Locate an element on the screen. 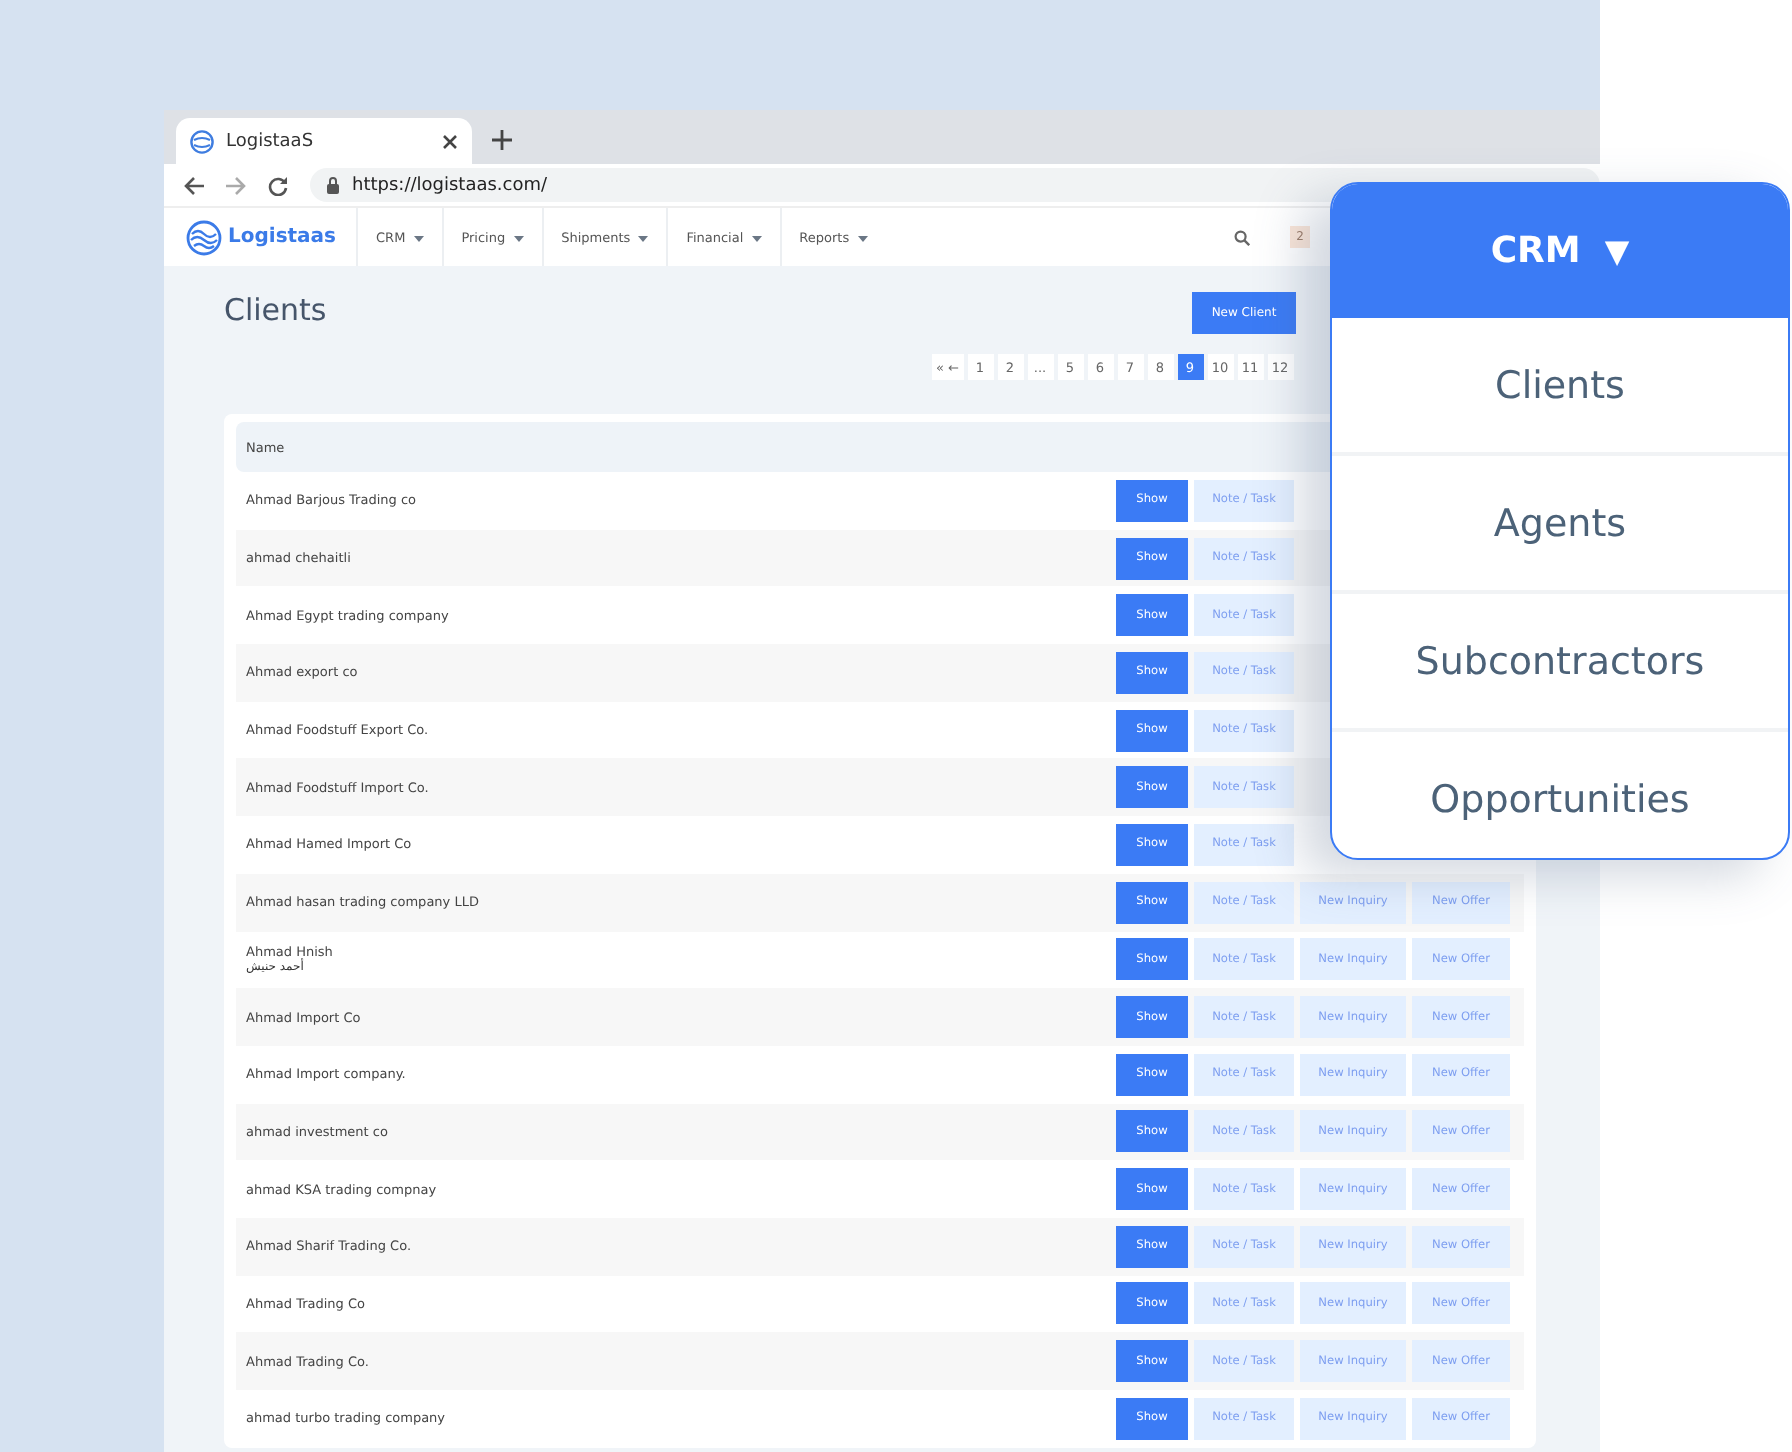  plus-icon is located at coordinates (502, 140).